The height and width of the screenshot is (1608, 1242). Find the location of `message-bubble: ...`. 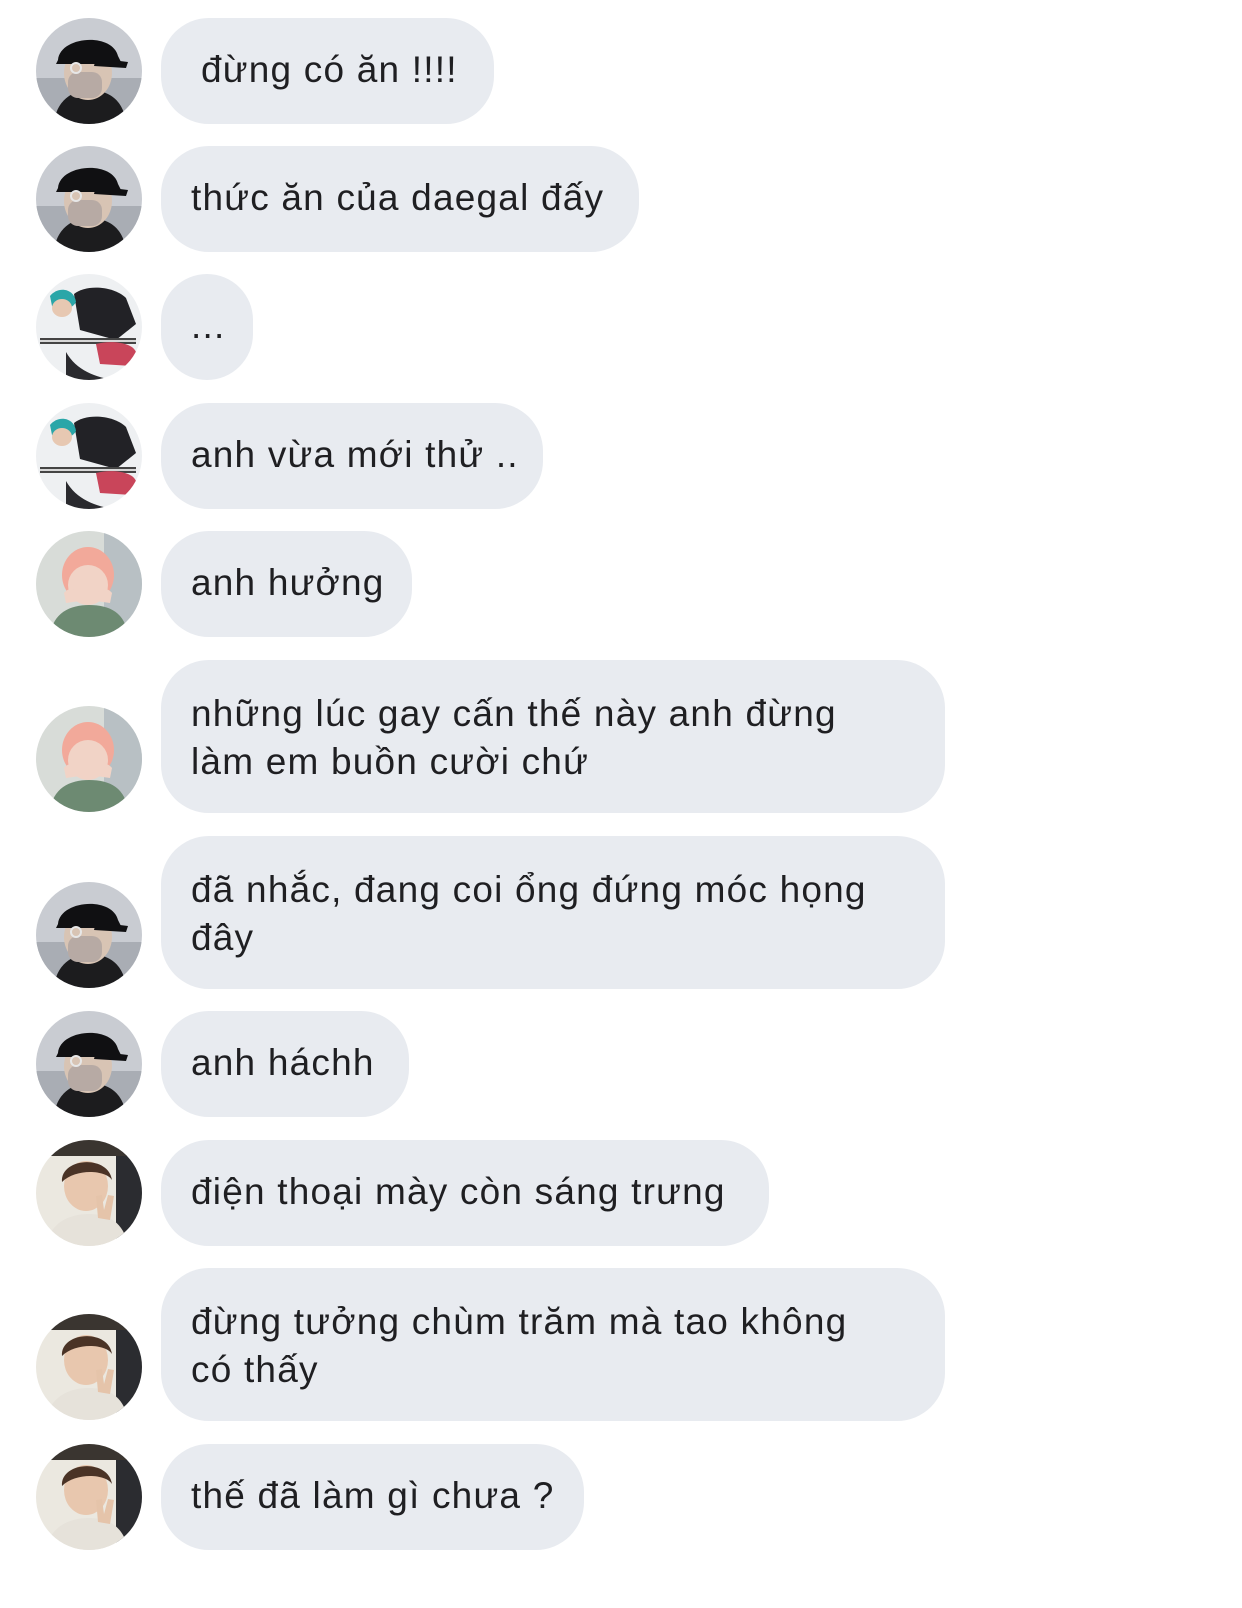

message-bubble: ... is located at coordinates (207, 327).